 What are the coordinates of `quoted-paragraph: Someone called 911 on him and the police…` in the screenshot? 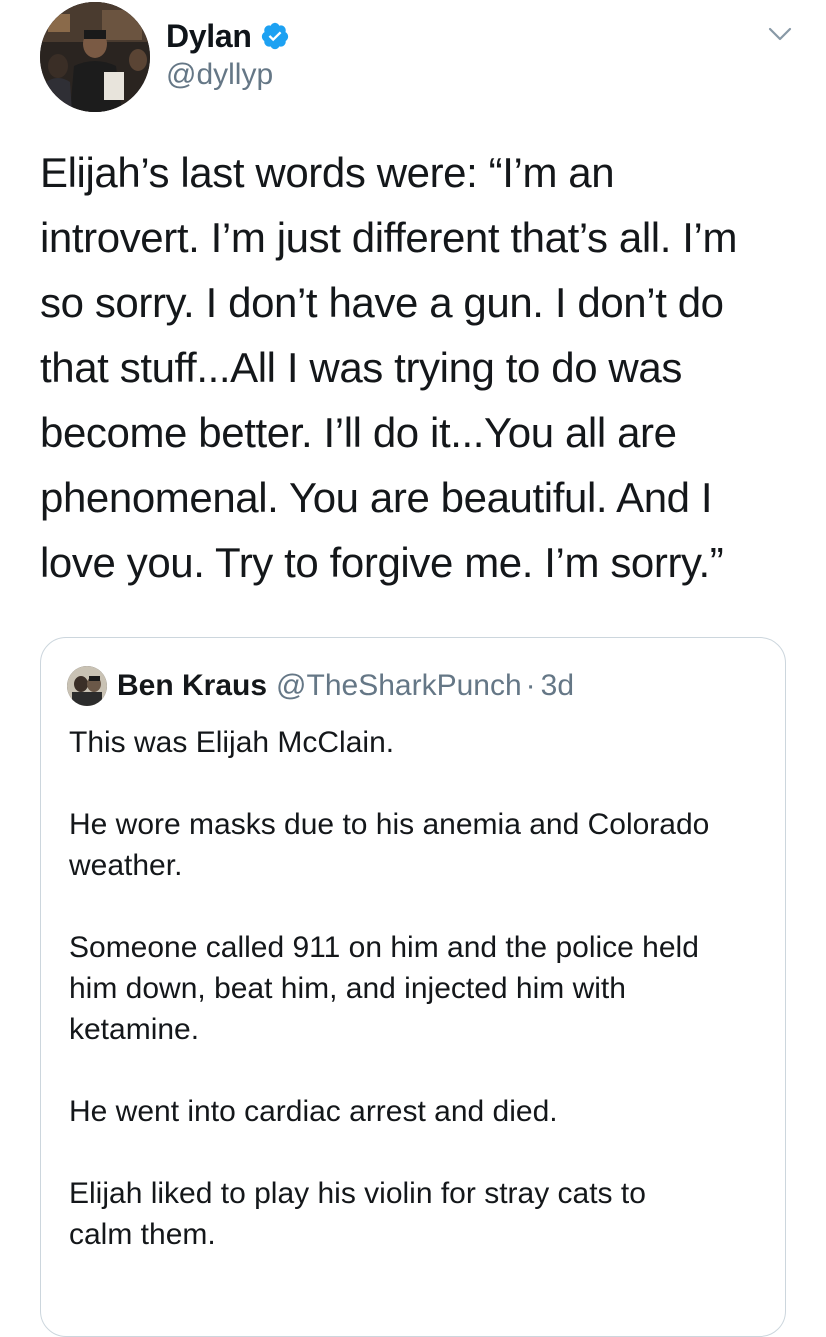 It's located at (419, 988).